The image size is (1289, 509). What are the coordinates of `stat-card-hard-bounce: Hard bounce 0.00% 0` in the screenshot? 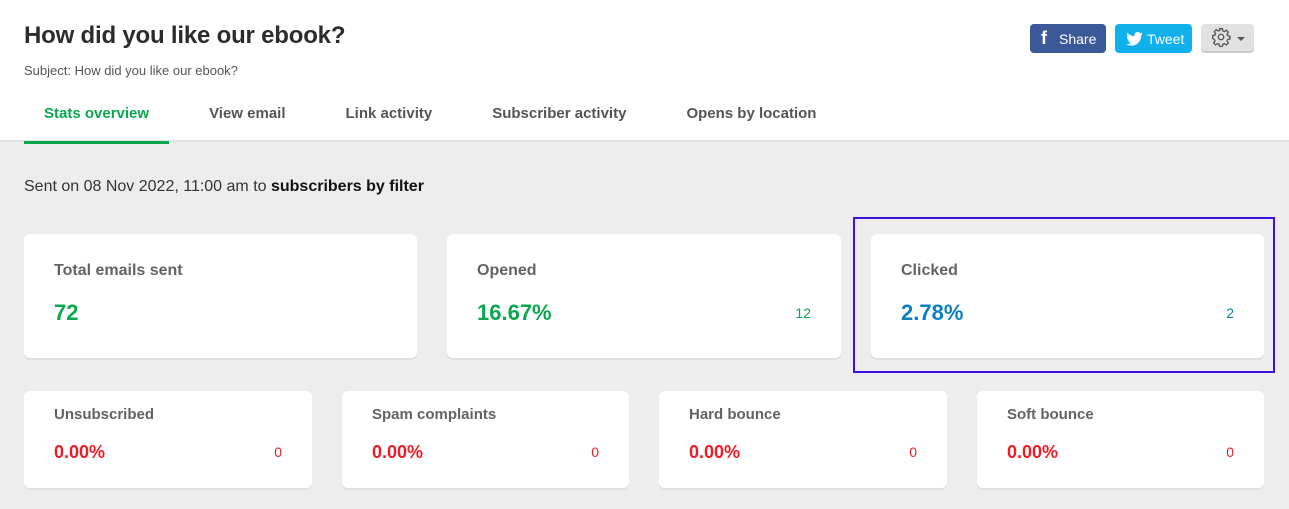 It's located at (803, 439).